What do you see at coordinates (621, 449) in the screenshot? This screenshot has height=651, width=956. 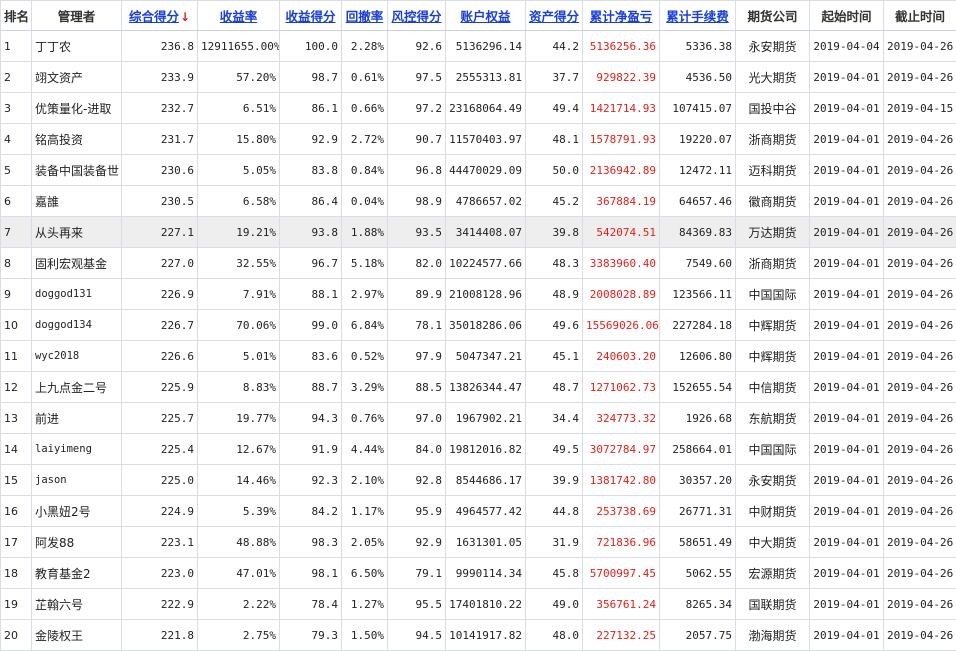 I see `net-pnl-cell: 3072784.97` at bounding box center [621, 449].